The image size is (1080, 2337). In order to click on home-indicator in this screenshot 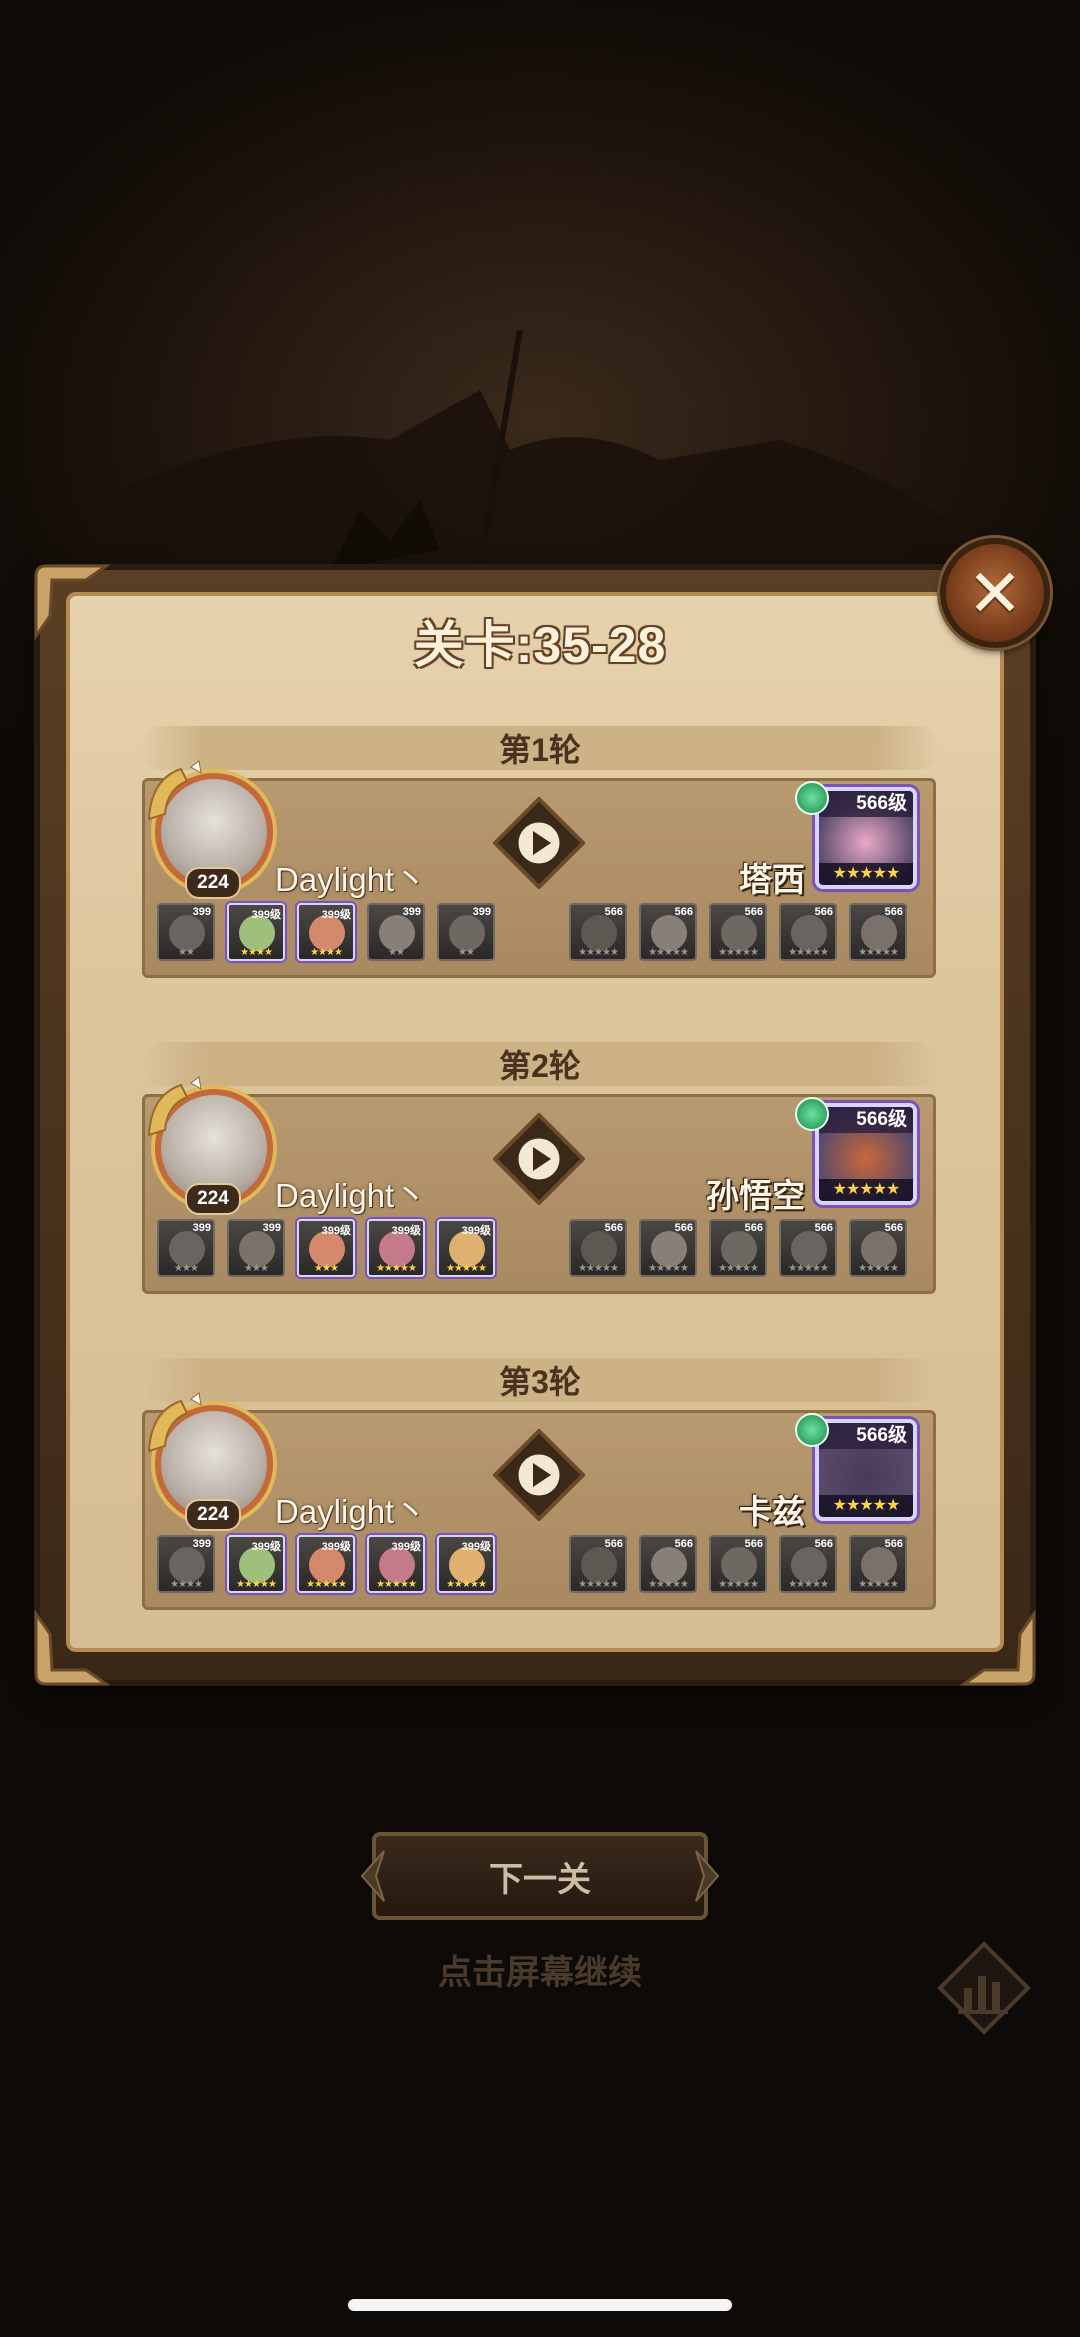, I will do `click(540, 2305)`.